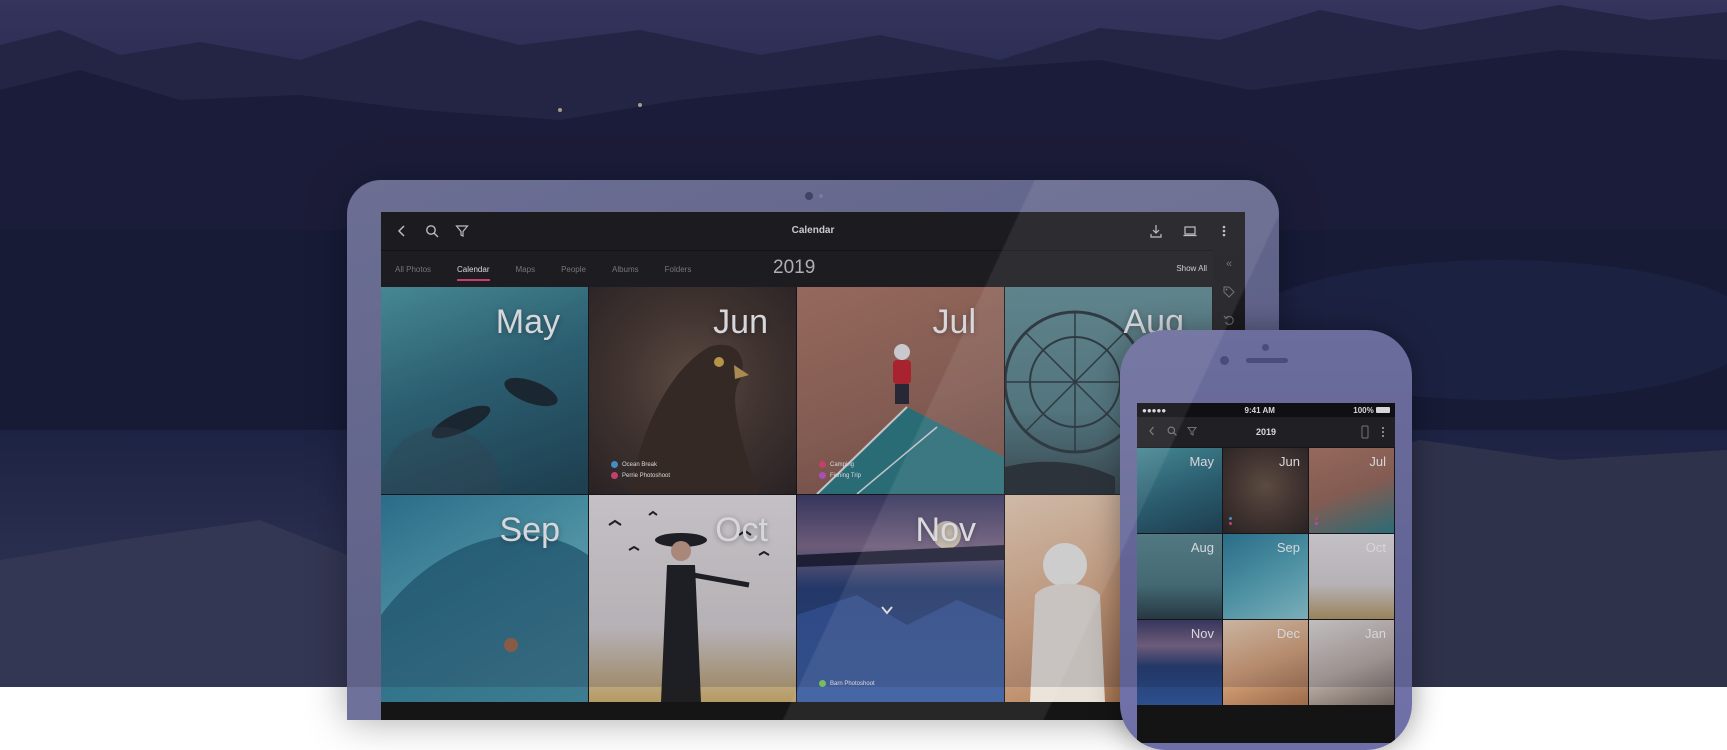 Image resolution: width=1727 pixels, height=750 pixels. Describe the element at coordinates (1229, 264) in the screenshot. I see `collapse-icon: «` at that location.